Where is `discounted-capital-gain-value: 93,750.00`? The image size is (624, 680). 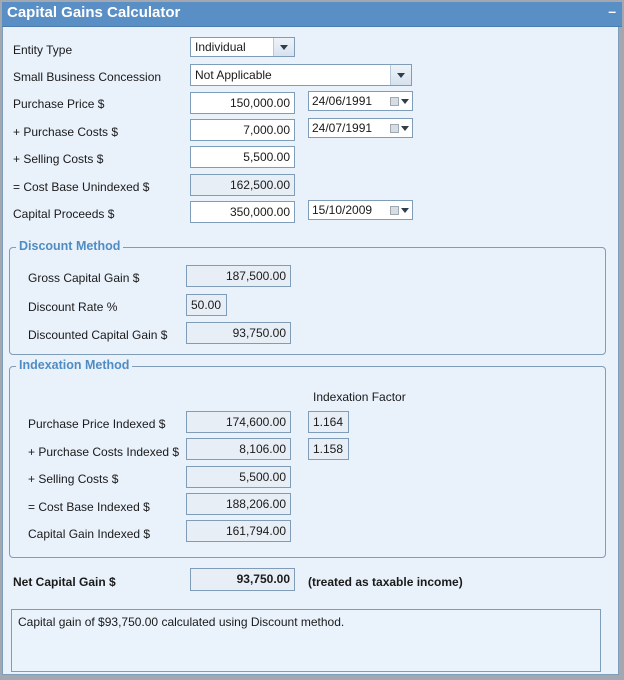
discounted-capital-gain-value: 93,750.00 is located at coordinates (238, 333).